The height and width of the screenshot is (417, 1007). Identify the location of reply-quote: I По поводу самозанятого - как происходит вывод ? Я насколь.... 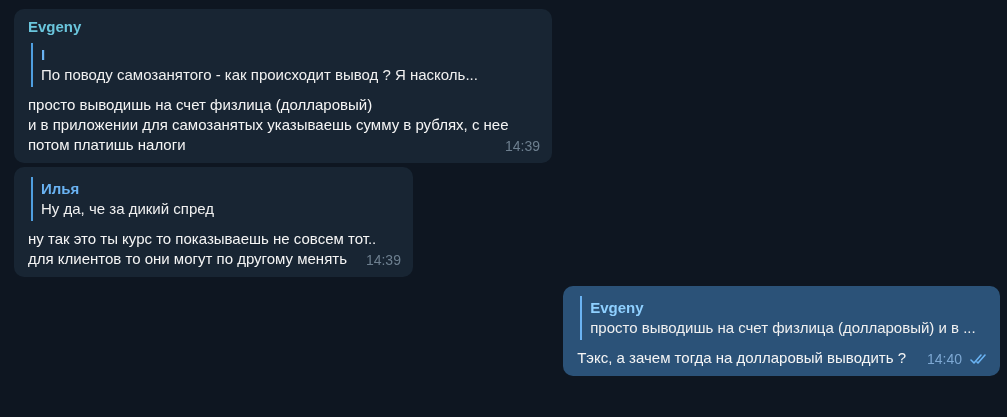
(284, 65).